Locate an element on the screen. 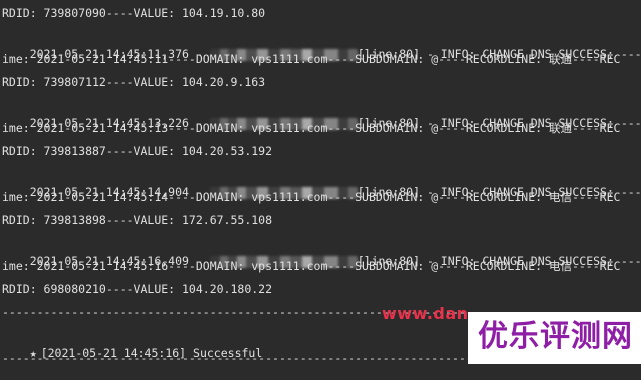  log-line: RDID: 739813898----VALUE: 172.67.55.108 is located at coordinates (137, 220).